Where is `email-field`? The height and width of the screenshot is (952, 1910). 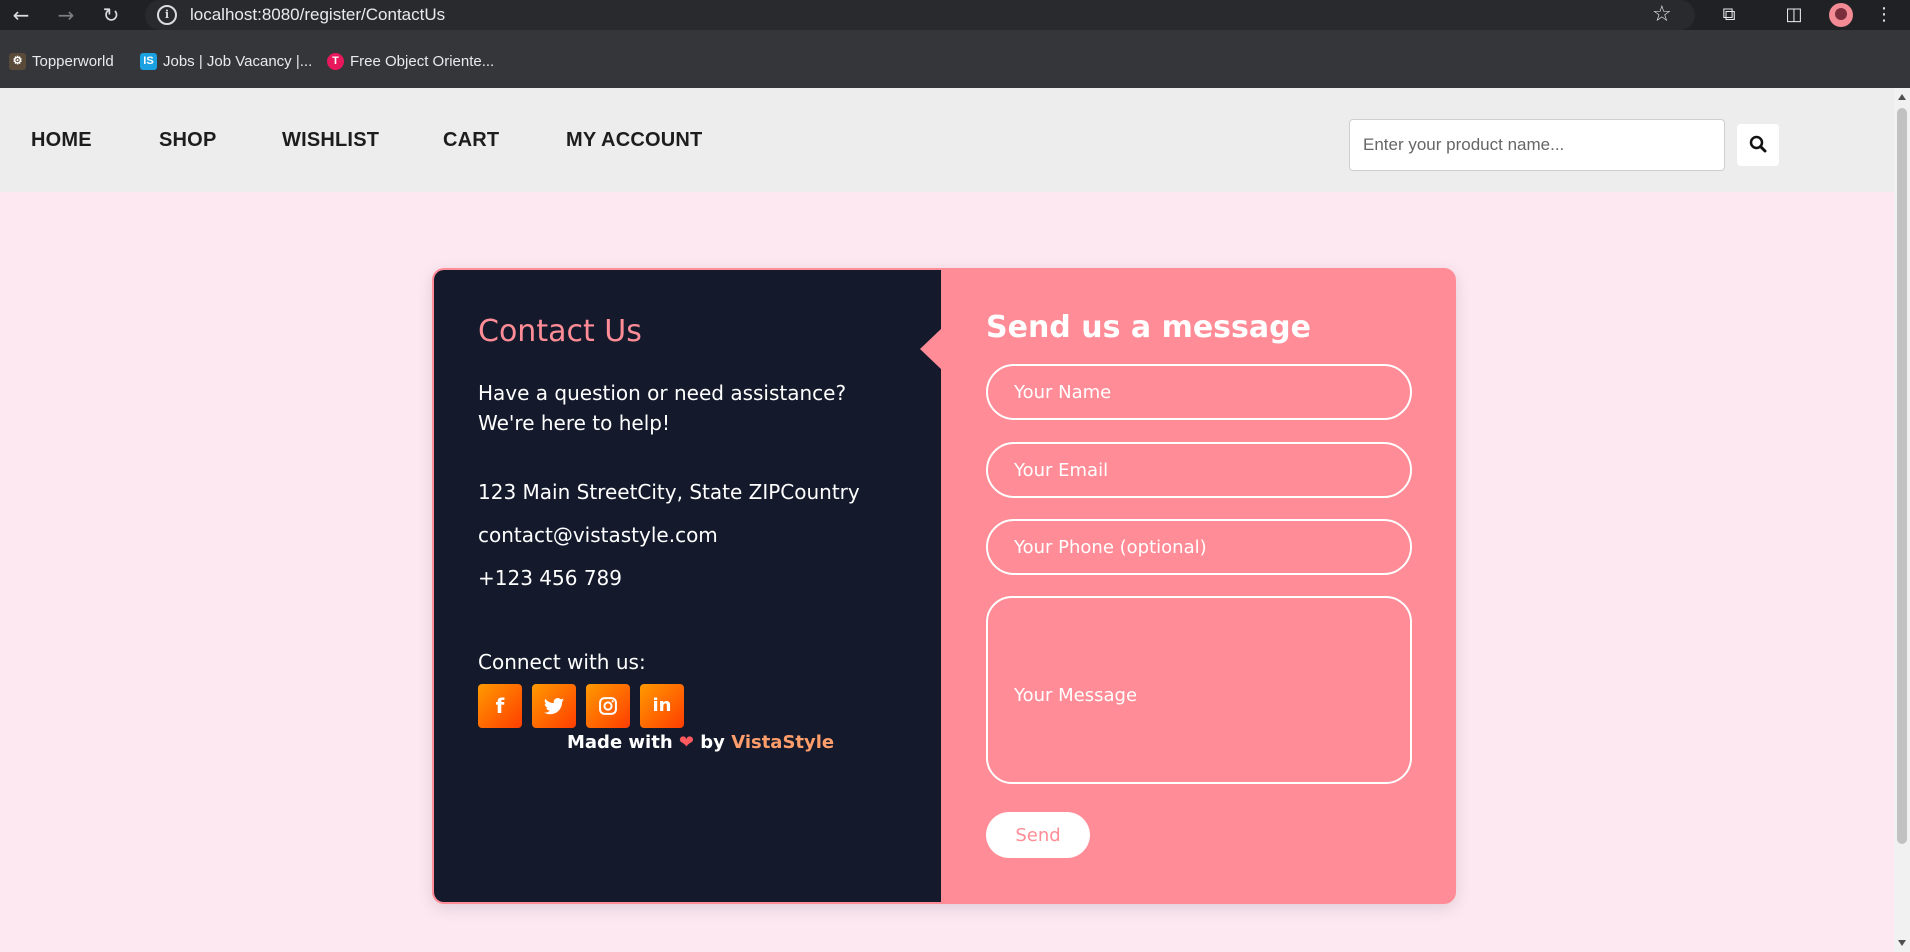
email-field is located at coordinates (1199, 470).